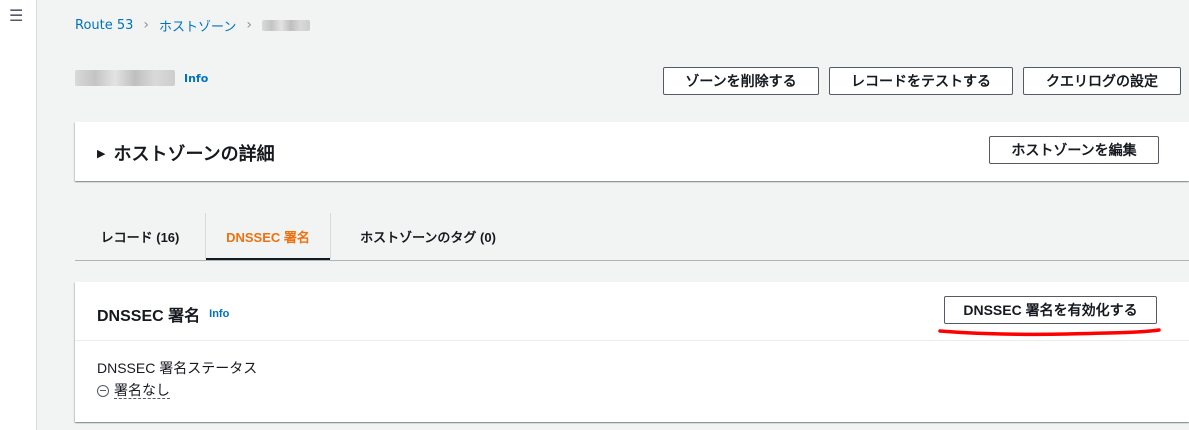 This screenshot has width=1189, height=430. Describe the element at coordinates (103, 390) in the screenshot. I see `minus-circle-icon` at that location.